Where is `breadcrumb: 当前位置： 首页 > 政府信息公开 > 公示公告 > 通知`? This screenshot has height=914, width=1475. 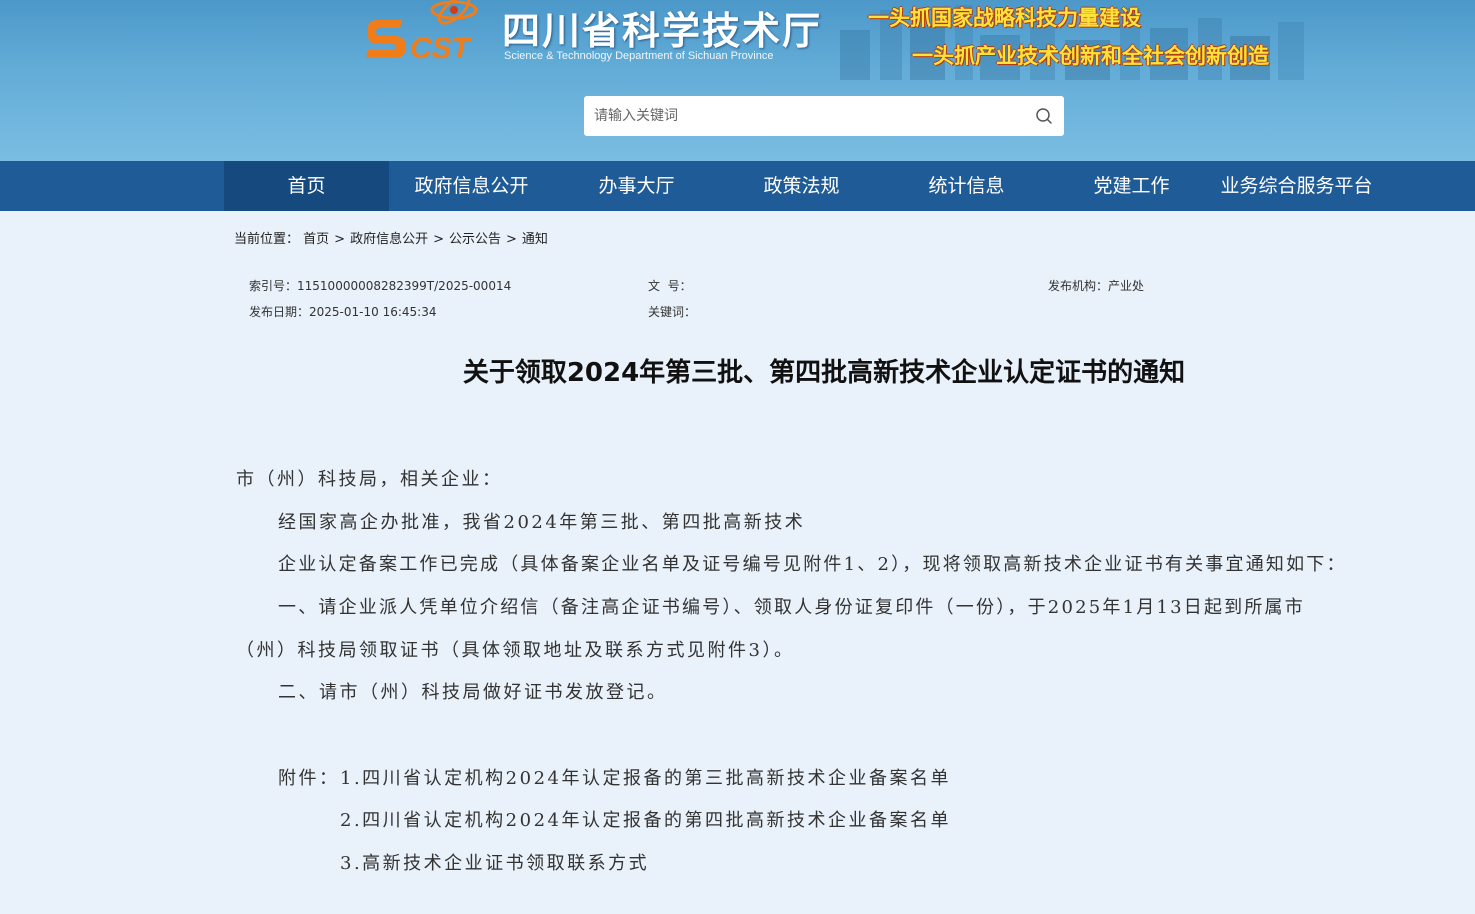
breadcrumb: 当前位置： 首页 > 政府信息公开 > 公示公告 > 通知 is located at coordinates (391, 237).